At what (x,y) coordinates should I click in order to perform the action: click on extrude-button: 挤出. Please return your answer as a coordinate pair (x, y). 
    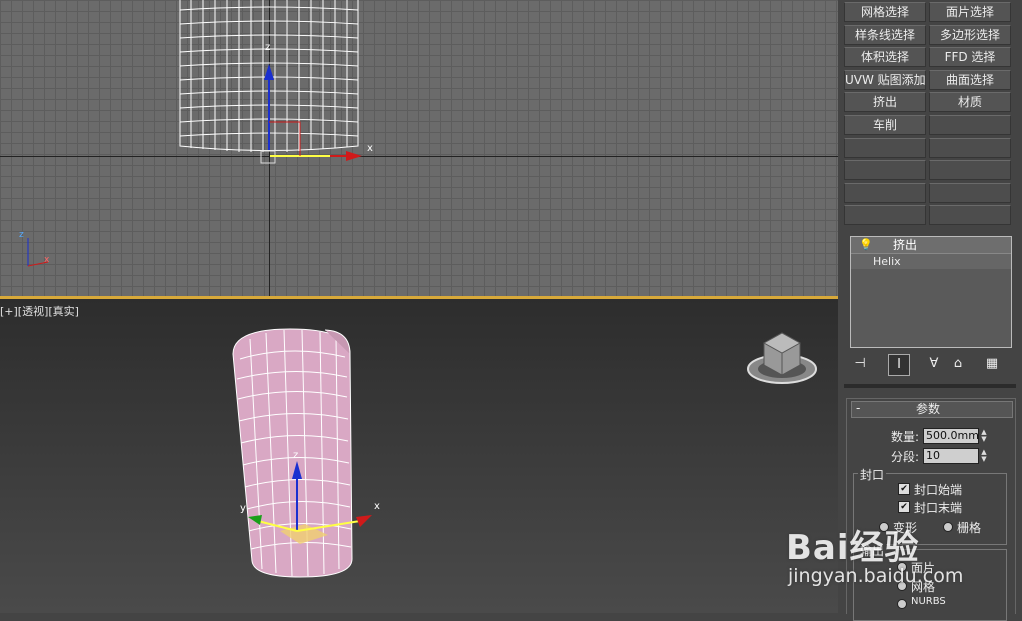
    Looking at the image, I should click on (885, 102).